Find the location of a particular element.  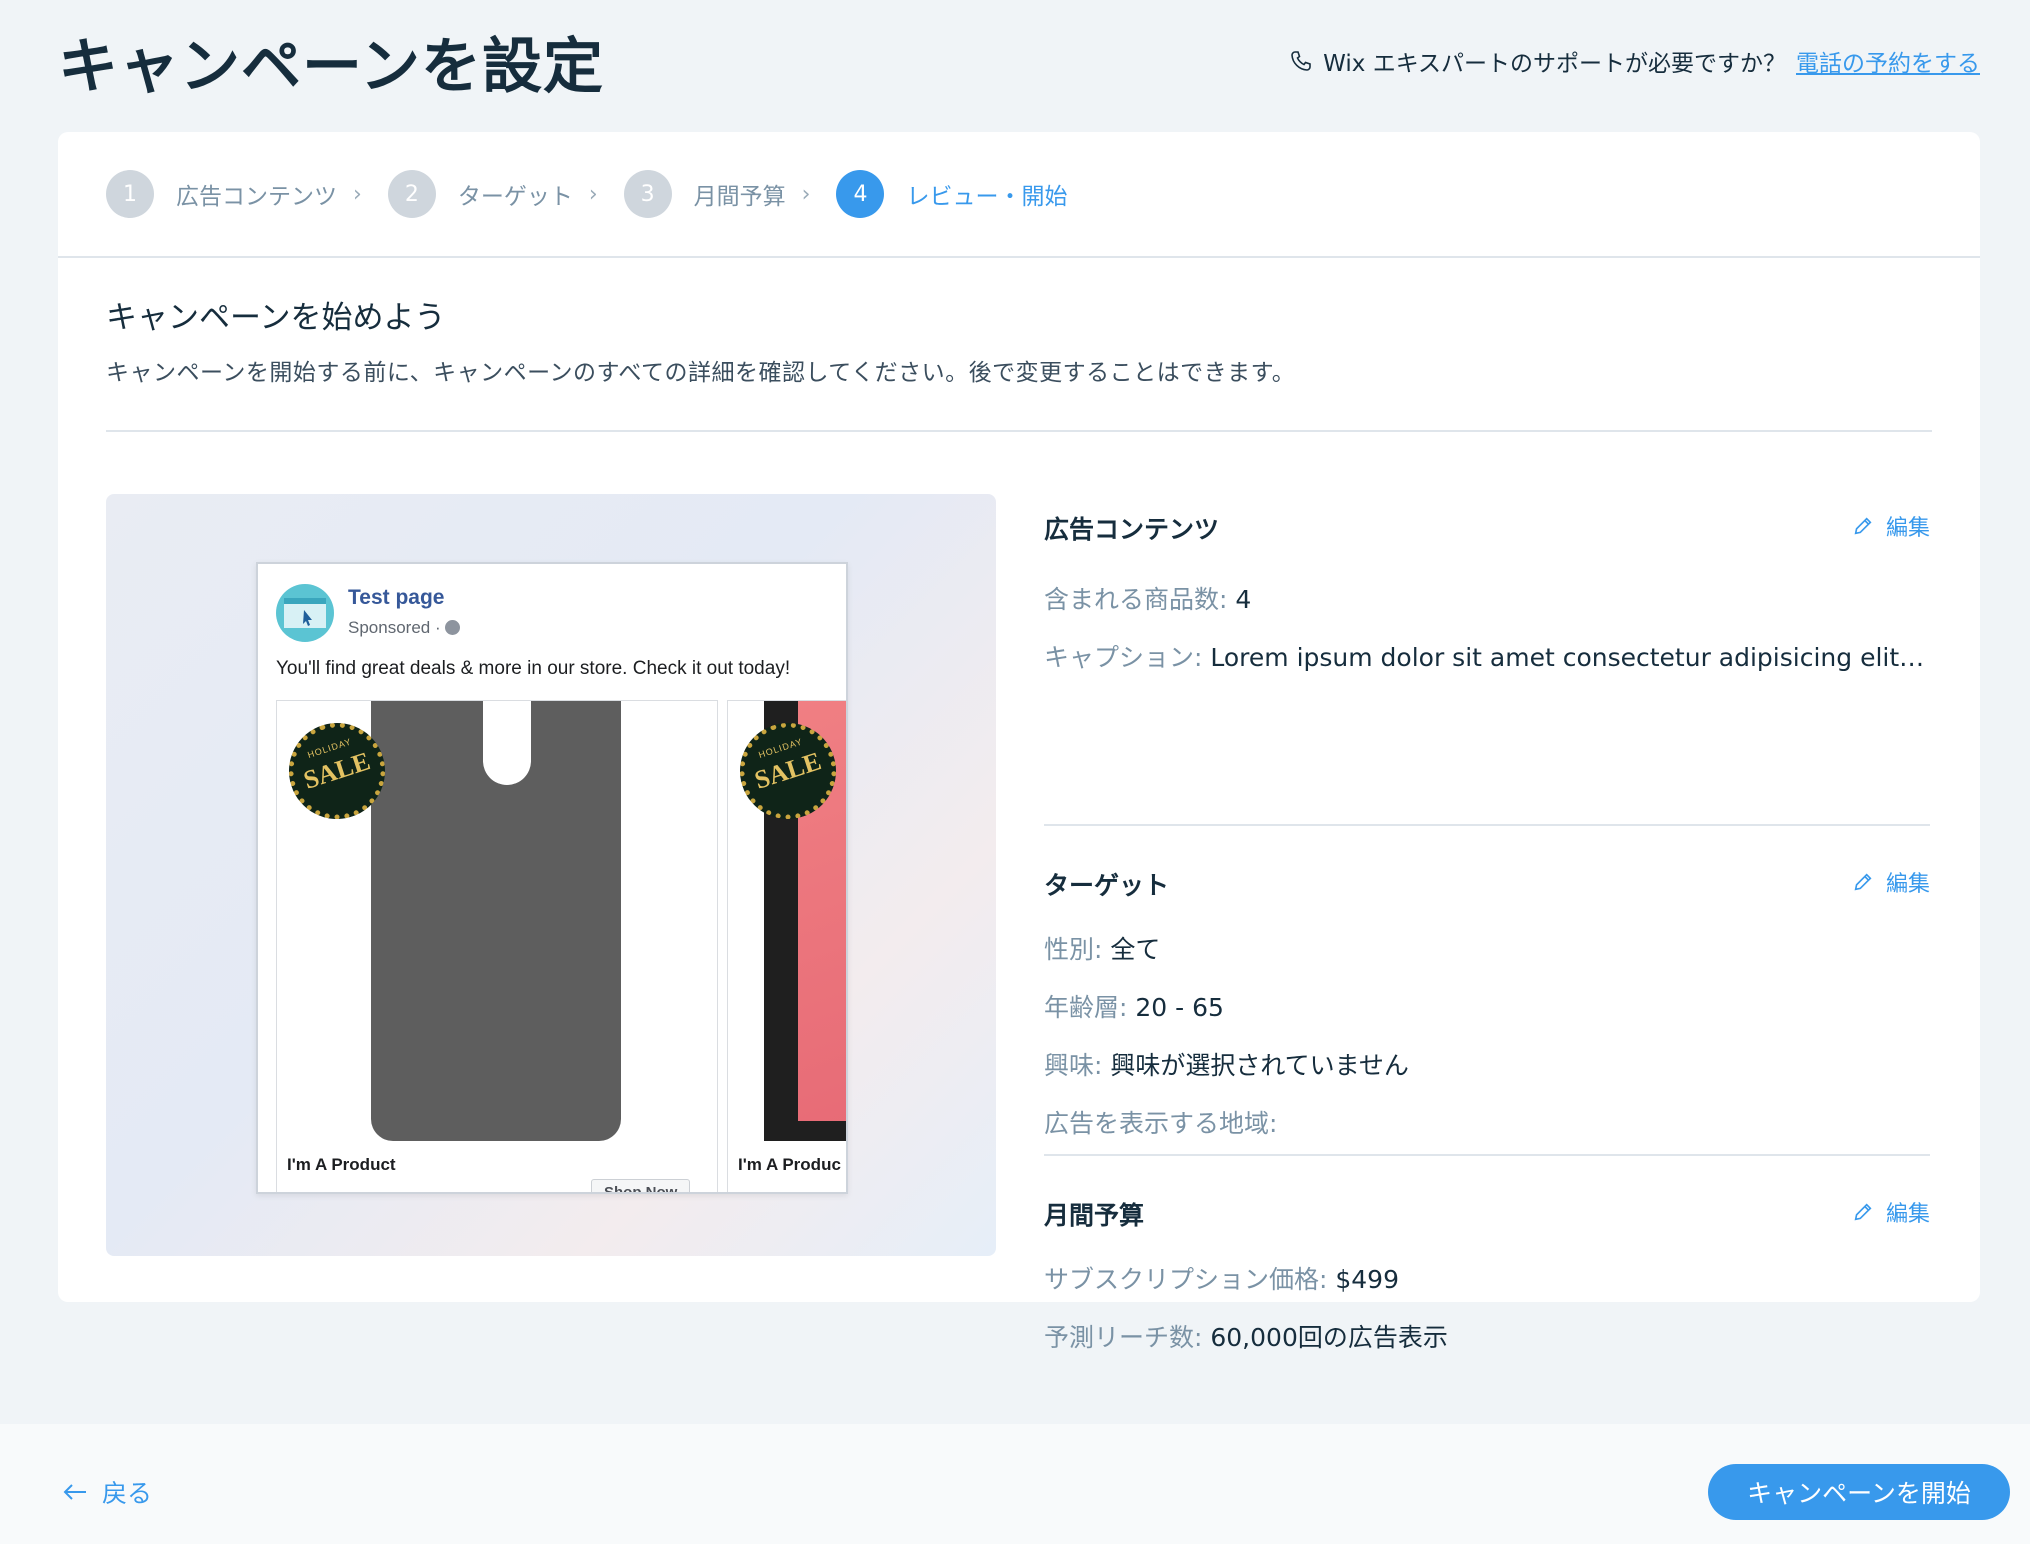

products-count: 含まれる商品数: 4 is located at coordinates (1487, 598).